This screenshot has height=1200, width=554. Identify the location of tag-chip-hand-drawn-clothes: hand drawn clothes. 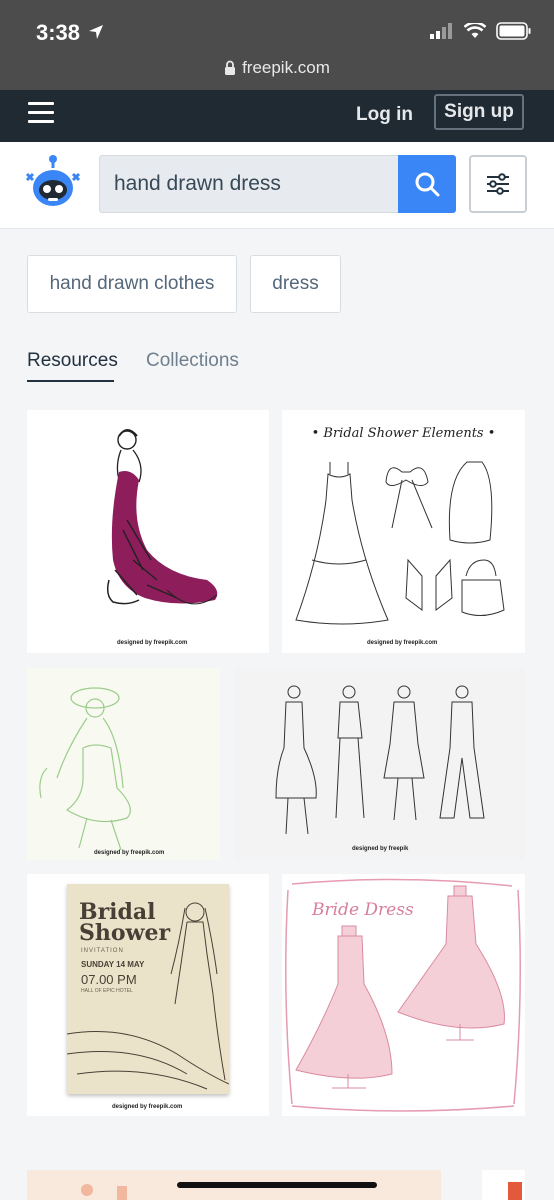
(132, 284).